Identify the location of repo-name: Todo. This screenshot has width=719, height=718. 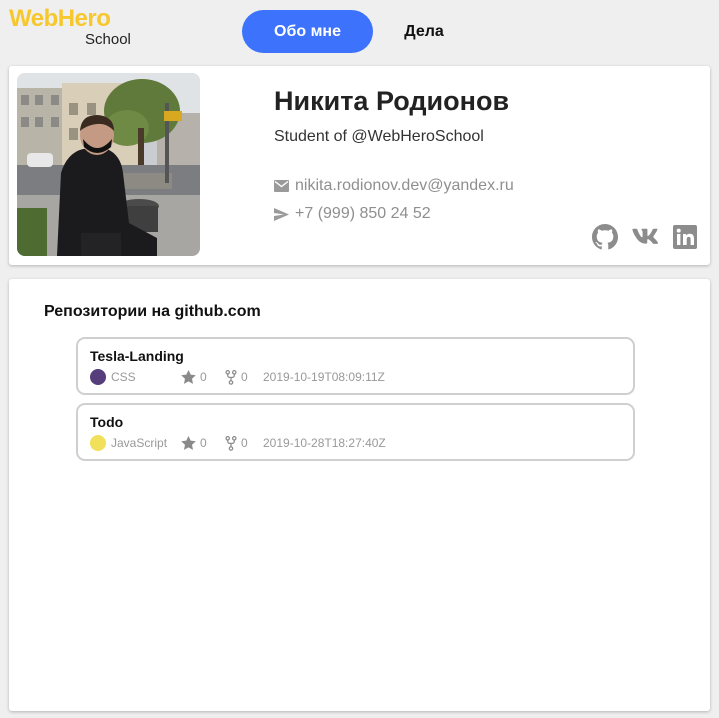
(107, 422).